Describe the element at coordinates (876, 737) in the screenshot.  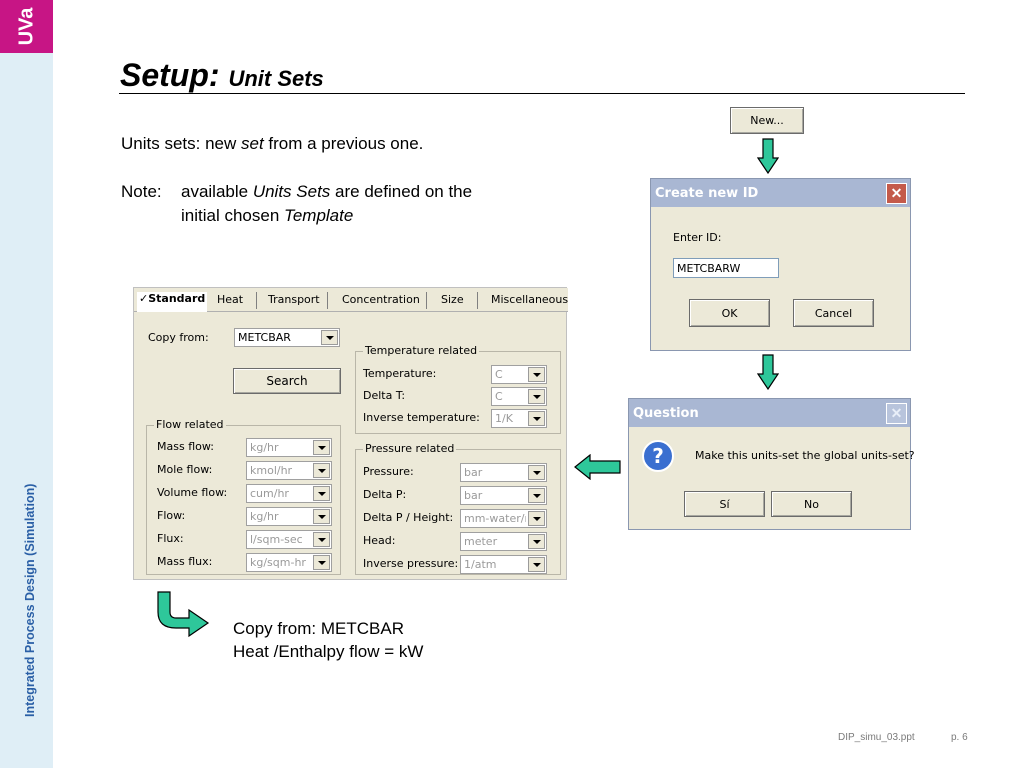
I see `footer-filename: DIP_simu_03.ppt` at that location.